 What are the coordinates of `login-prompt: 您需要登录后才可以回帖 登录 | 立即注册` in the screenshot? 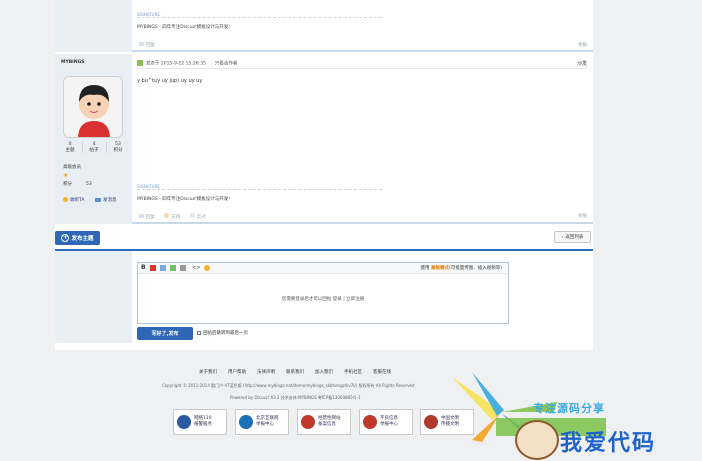 It's located at (323, 299).